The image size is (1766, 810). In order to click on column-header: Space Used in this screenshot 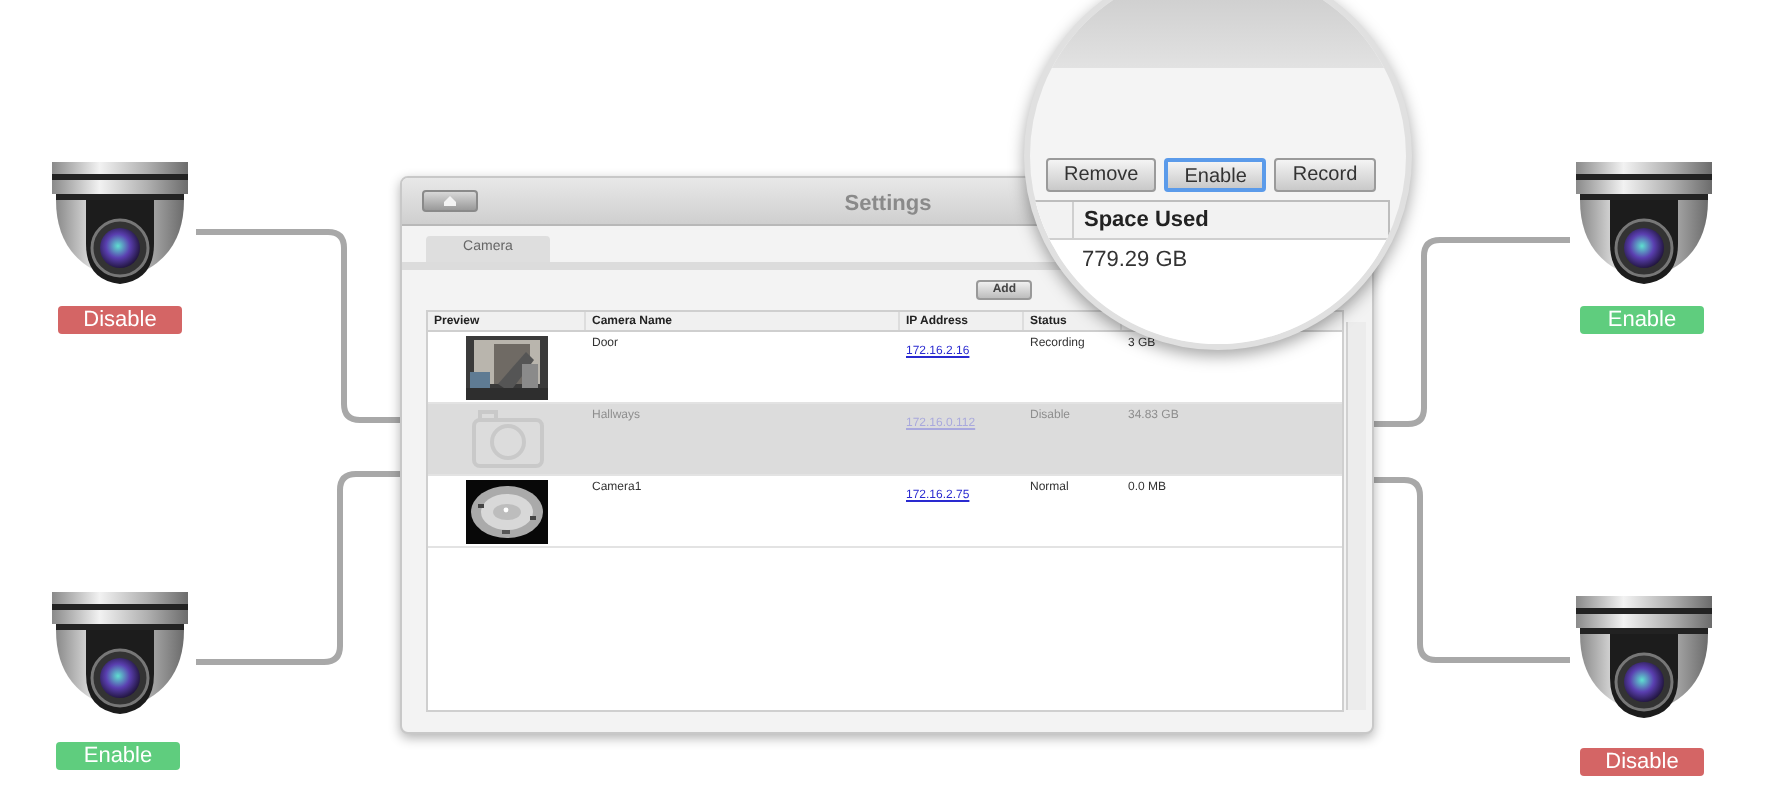, I will do `click(1145, 221)`.